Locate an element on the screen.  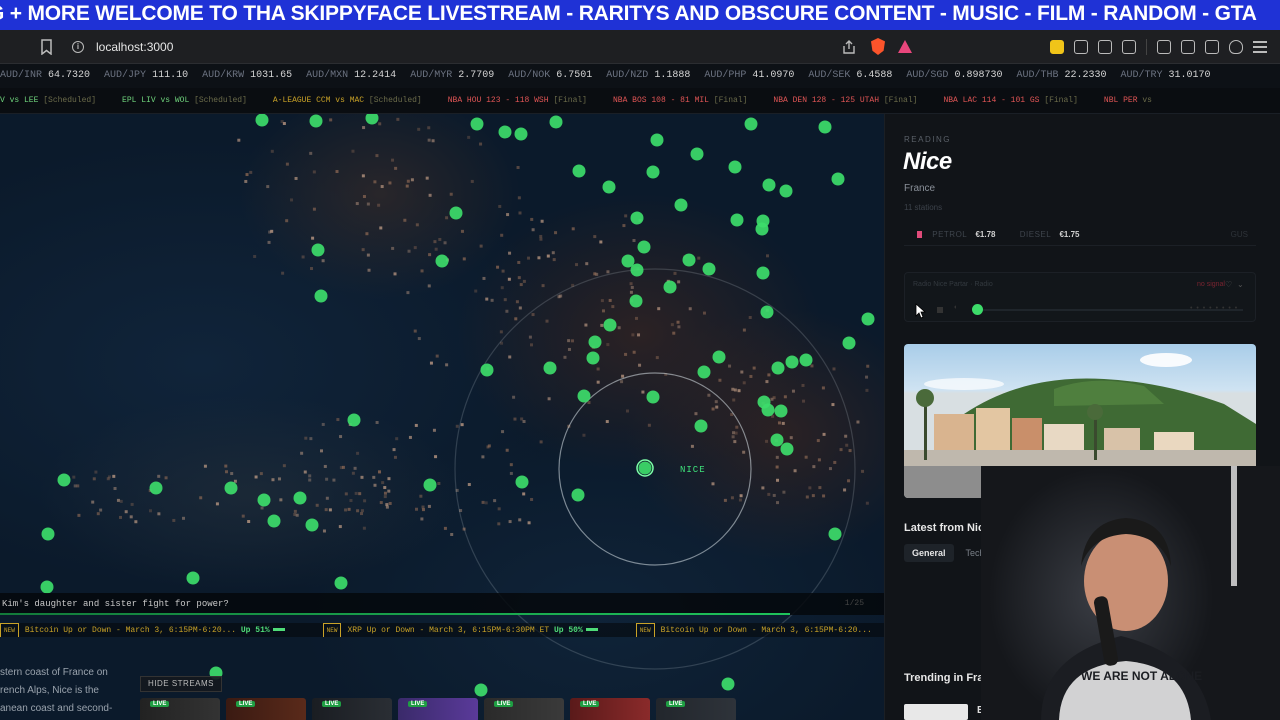
address-bar: localhost:3000 is located at coordinates (134, 47).